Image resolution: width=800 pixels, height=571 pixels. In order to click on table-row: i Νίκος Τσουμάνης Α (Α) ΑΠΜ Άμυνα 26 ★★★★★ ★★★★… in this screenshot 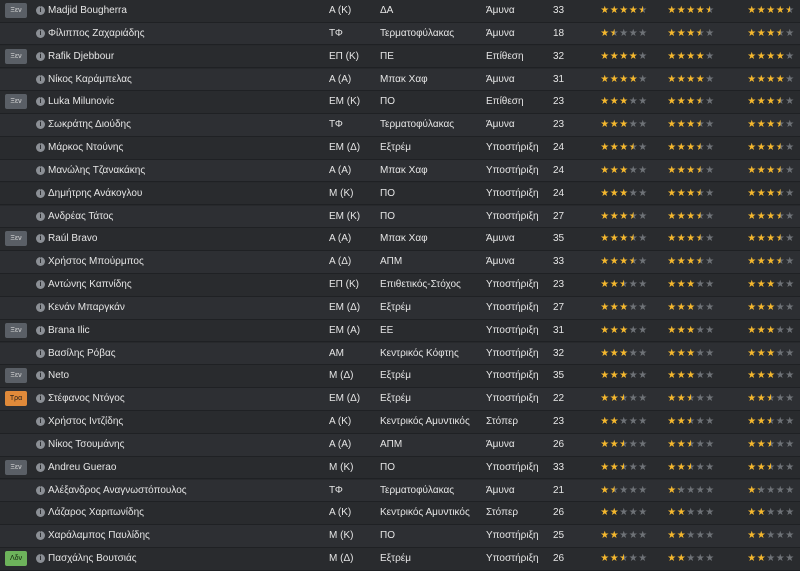, I will do `click(400, 445)`.